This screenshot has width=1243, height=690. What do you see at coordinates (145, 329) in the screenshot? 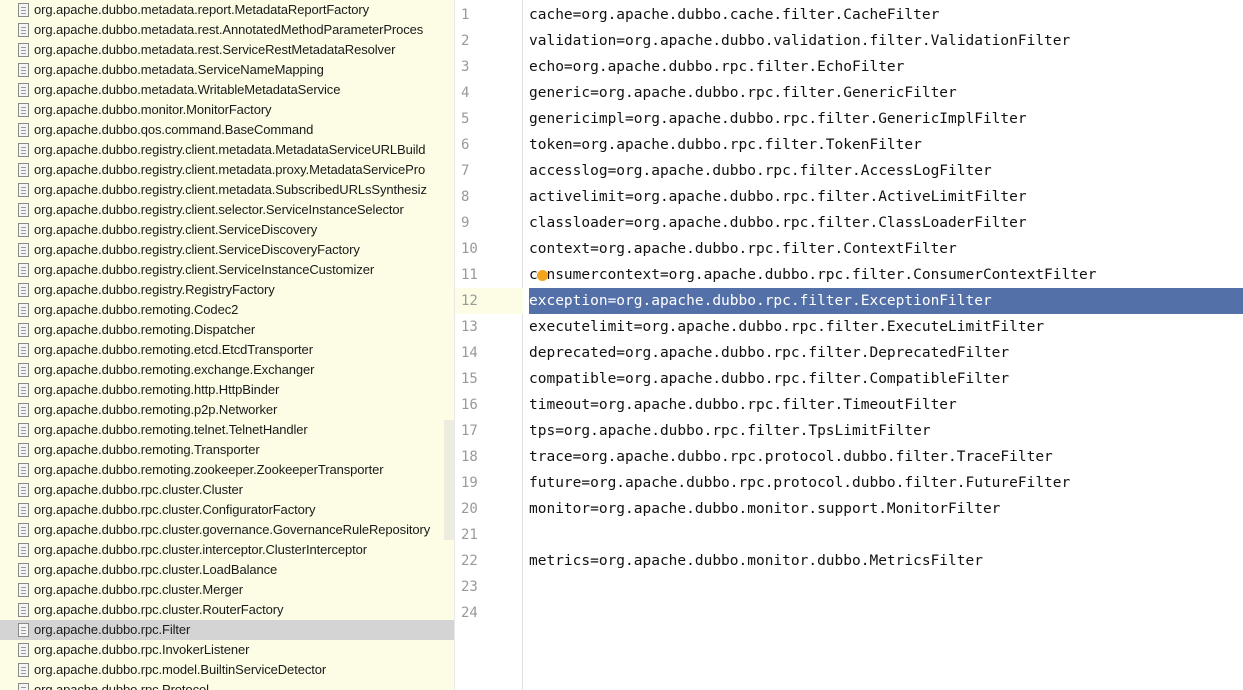
I see `file-tree-item-label: org.apache.dubbo.remoting.Dispatcher` at bounding box center [145, 329].